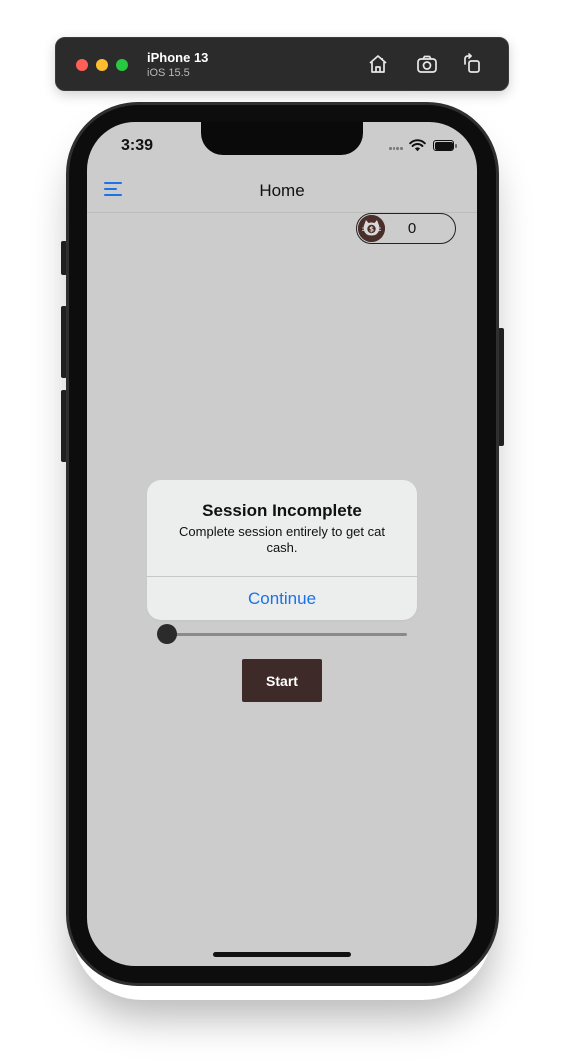 The height and width of the screenshot is (1062, 564). What do you see at coordinates (406, 228) in the screenshot?
I see `cat-cash-balance: $ 0` at bounding box center [406, 228].